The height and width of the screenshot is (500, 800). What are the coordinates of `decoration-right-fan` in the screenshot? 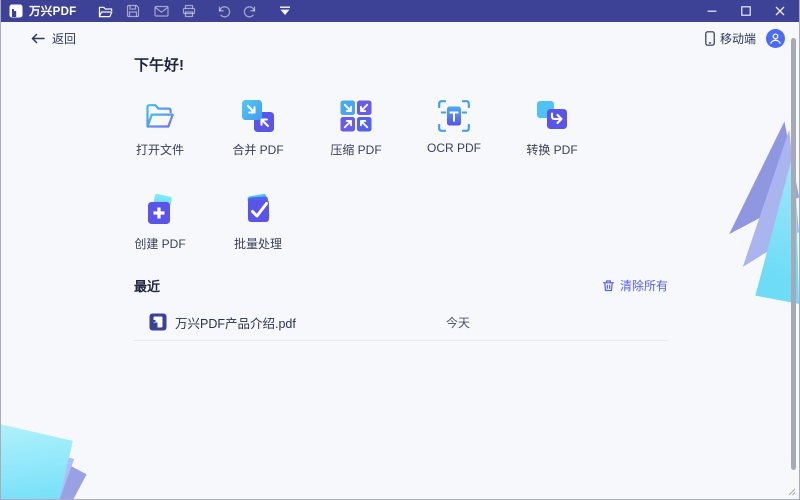 It's located at (750, 207).